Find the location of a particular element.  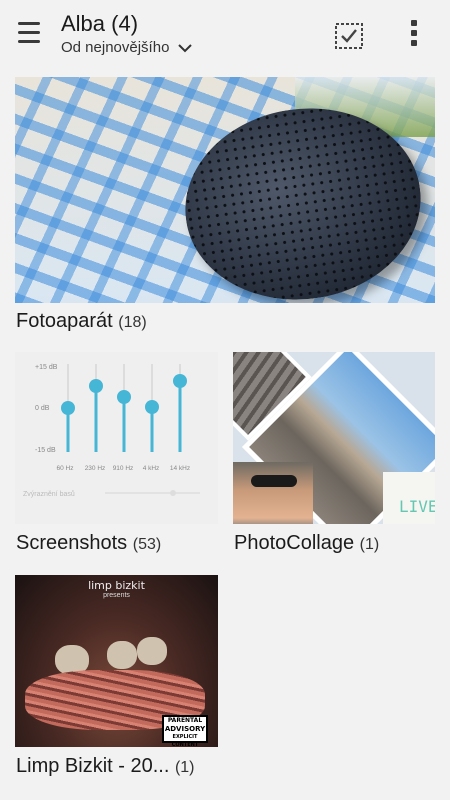

select-all-icon is located at coordinates (349, 35).